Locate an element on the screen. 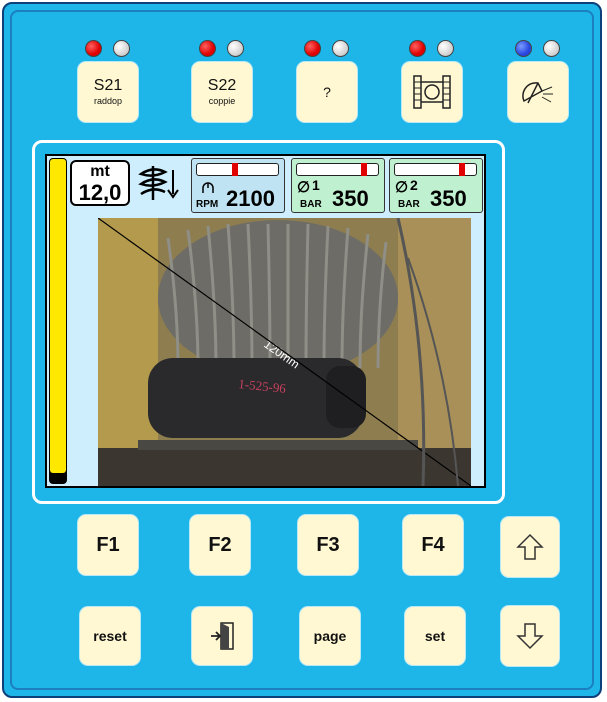 Image resolution: width=607 pixels, height=702 pixels. help-label: ? is located at coordinates (327, 92).